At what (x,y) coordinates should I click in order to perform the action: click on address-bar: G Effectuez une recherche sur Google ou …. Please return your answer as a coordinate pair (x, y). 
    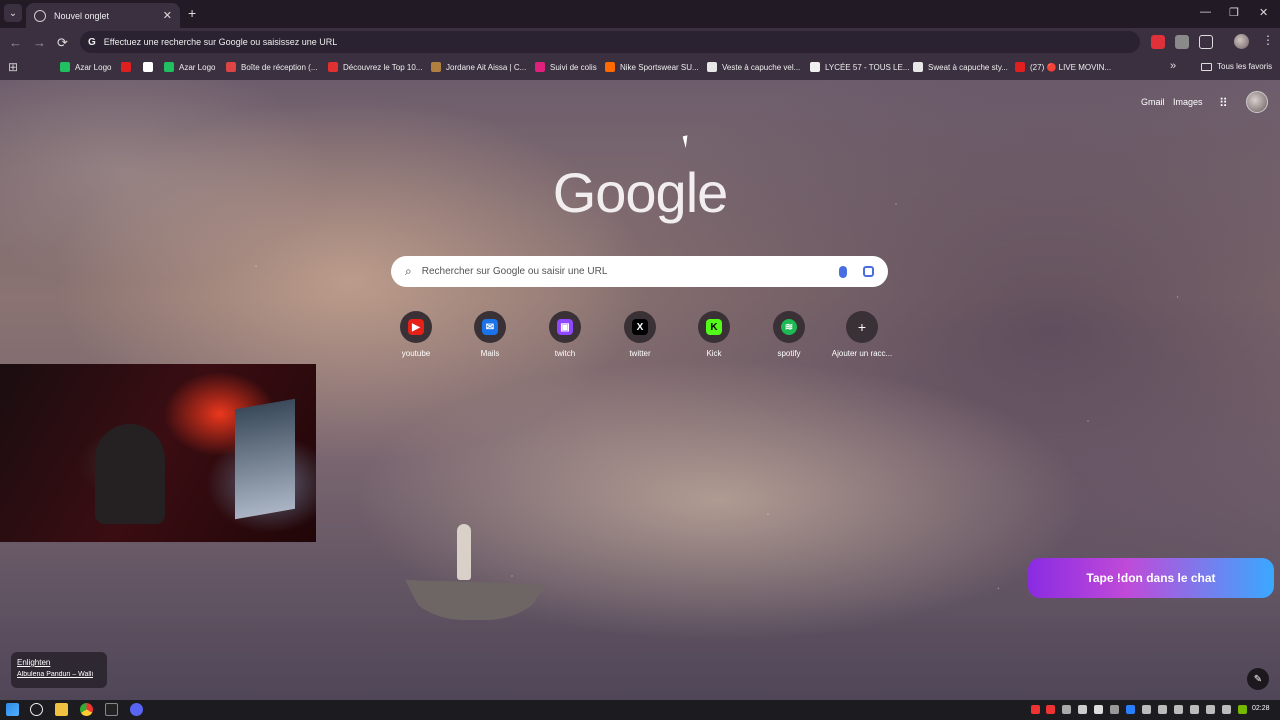
    Looking at the image, I should click on (610, 42).